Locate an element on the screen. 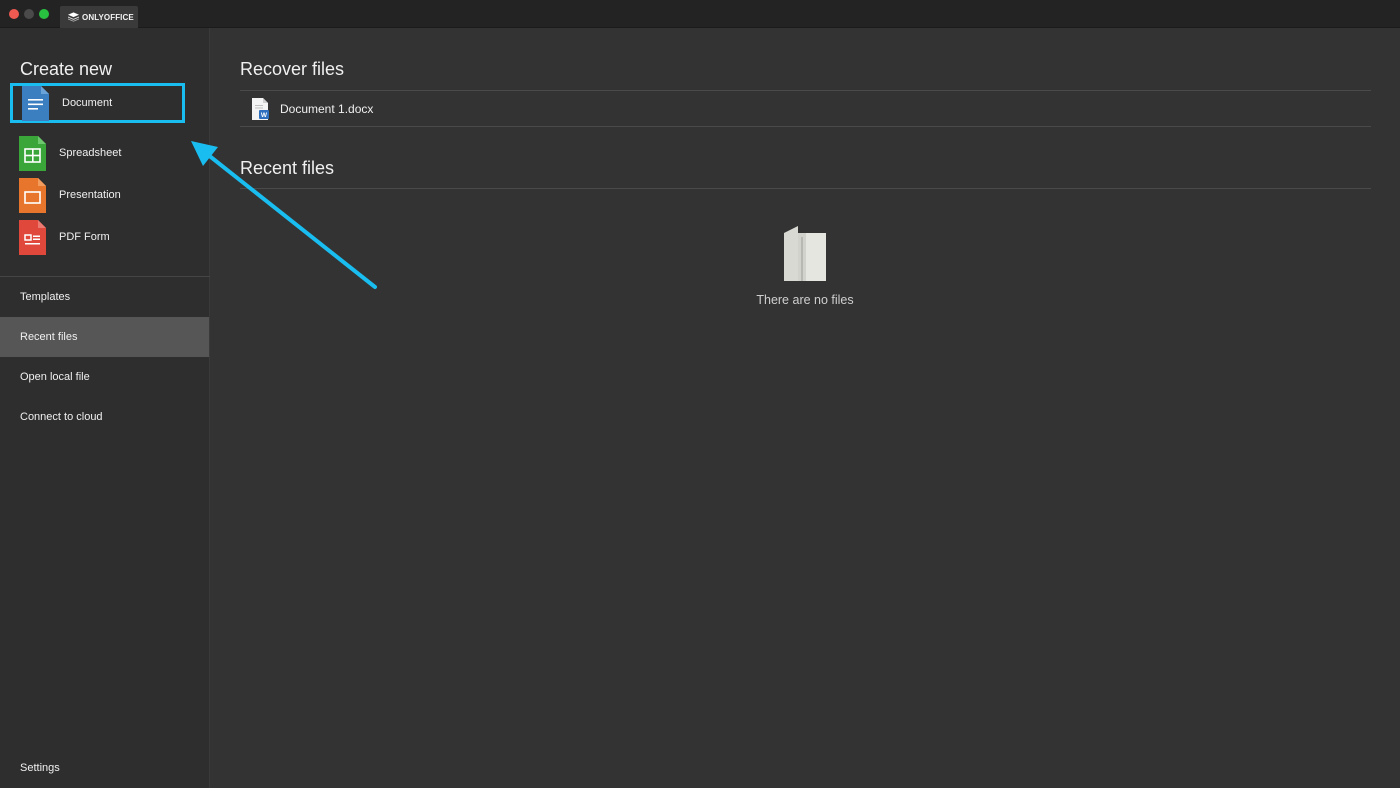  docx-file-icon: W is located at coordinates (260, 108).